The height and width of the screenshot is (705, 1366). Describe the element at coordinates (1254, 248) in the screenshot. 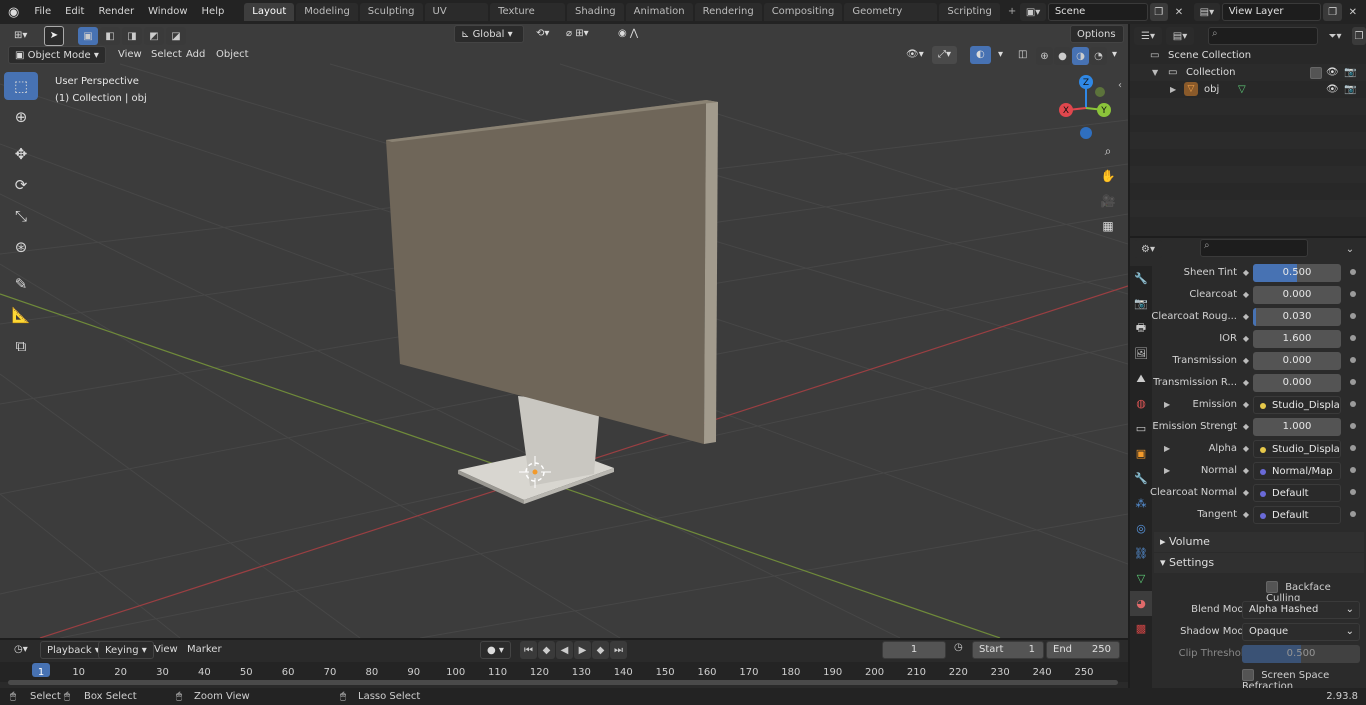

I see `properties-search-input` at that location.